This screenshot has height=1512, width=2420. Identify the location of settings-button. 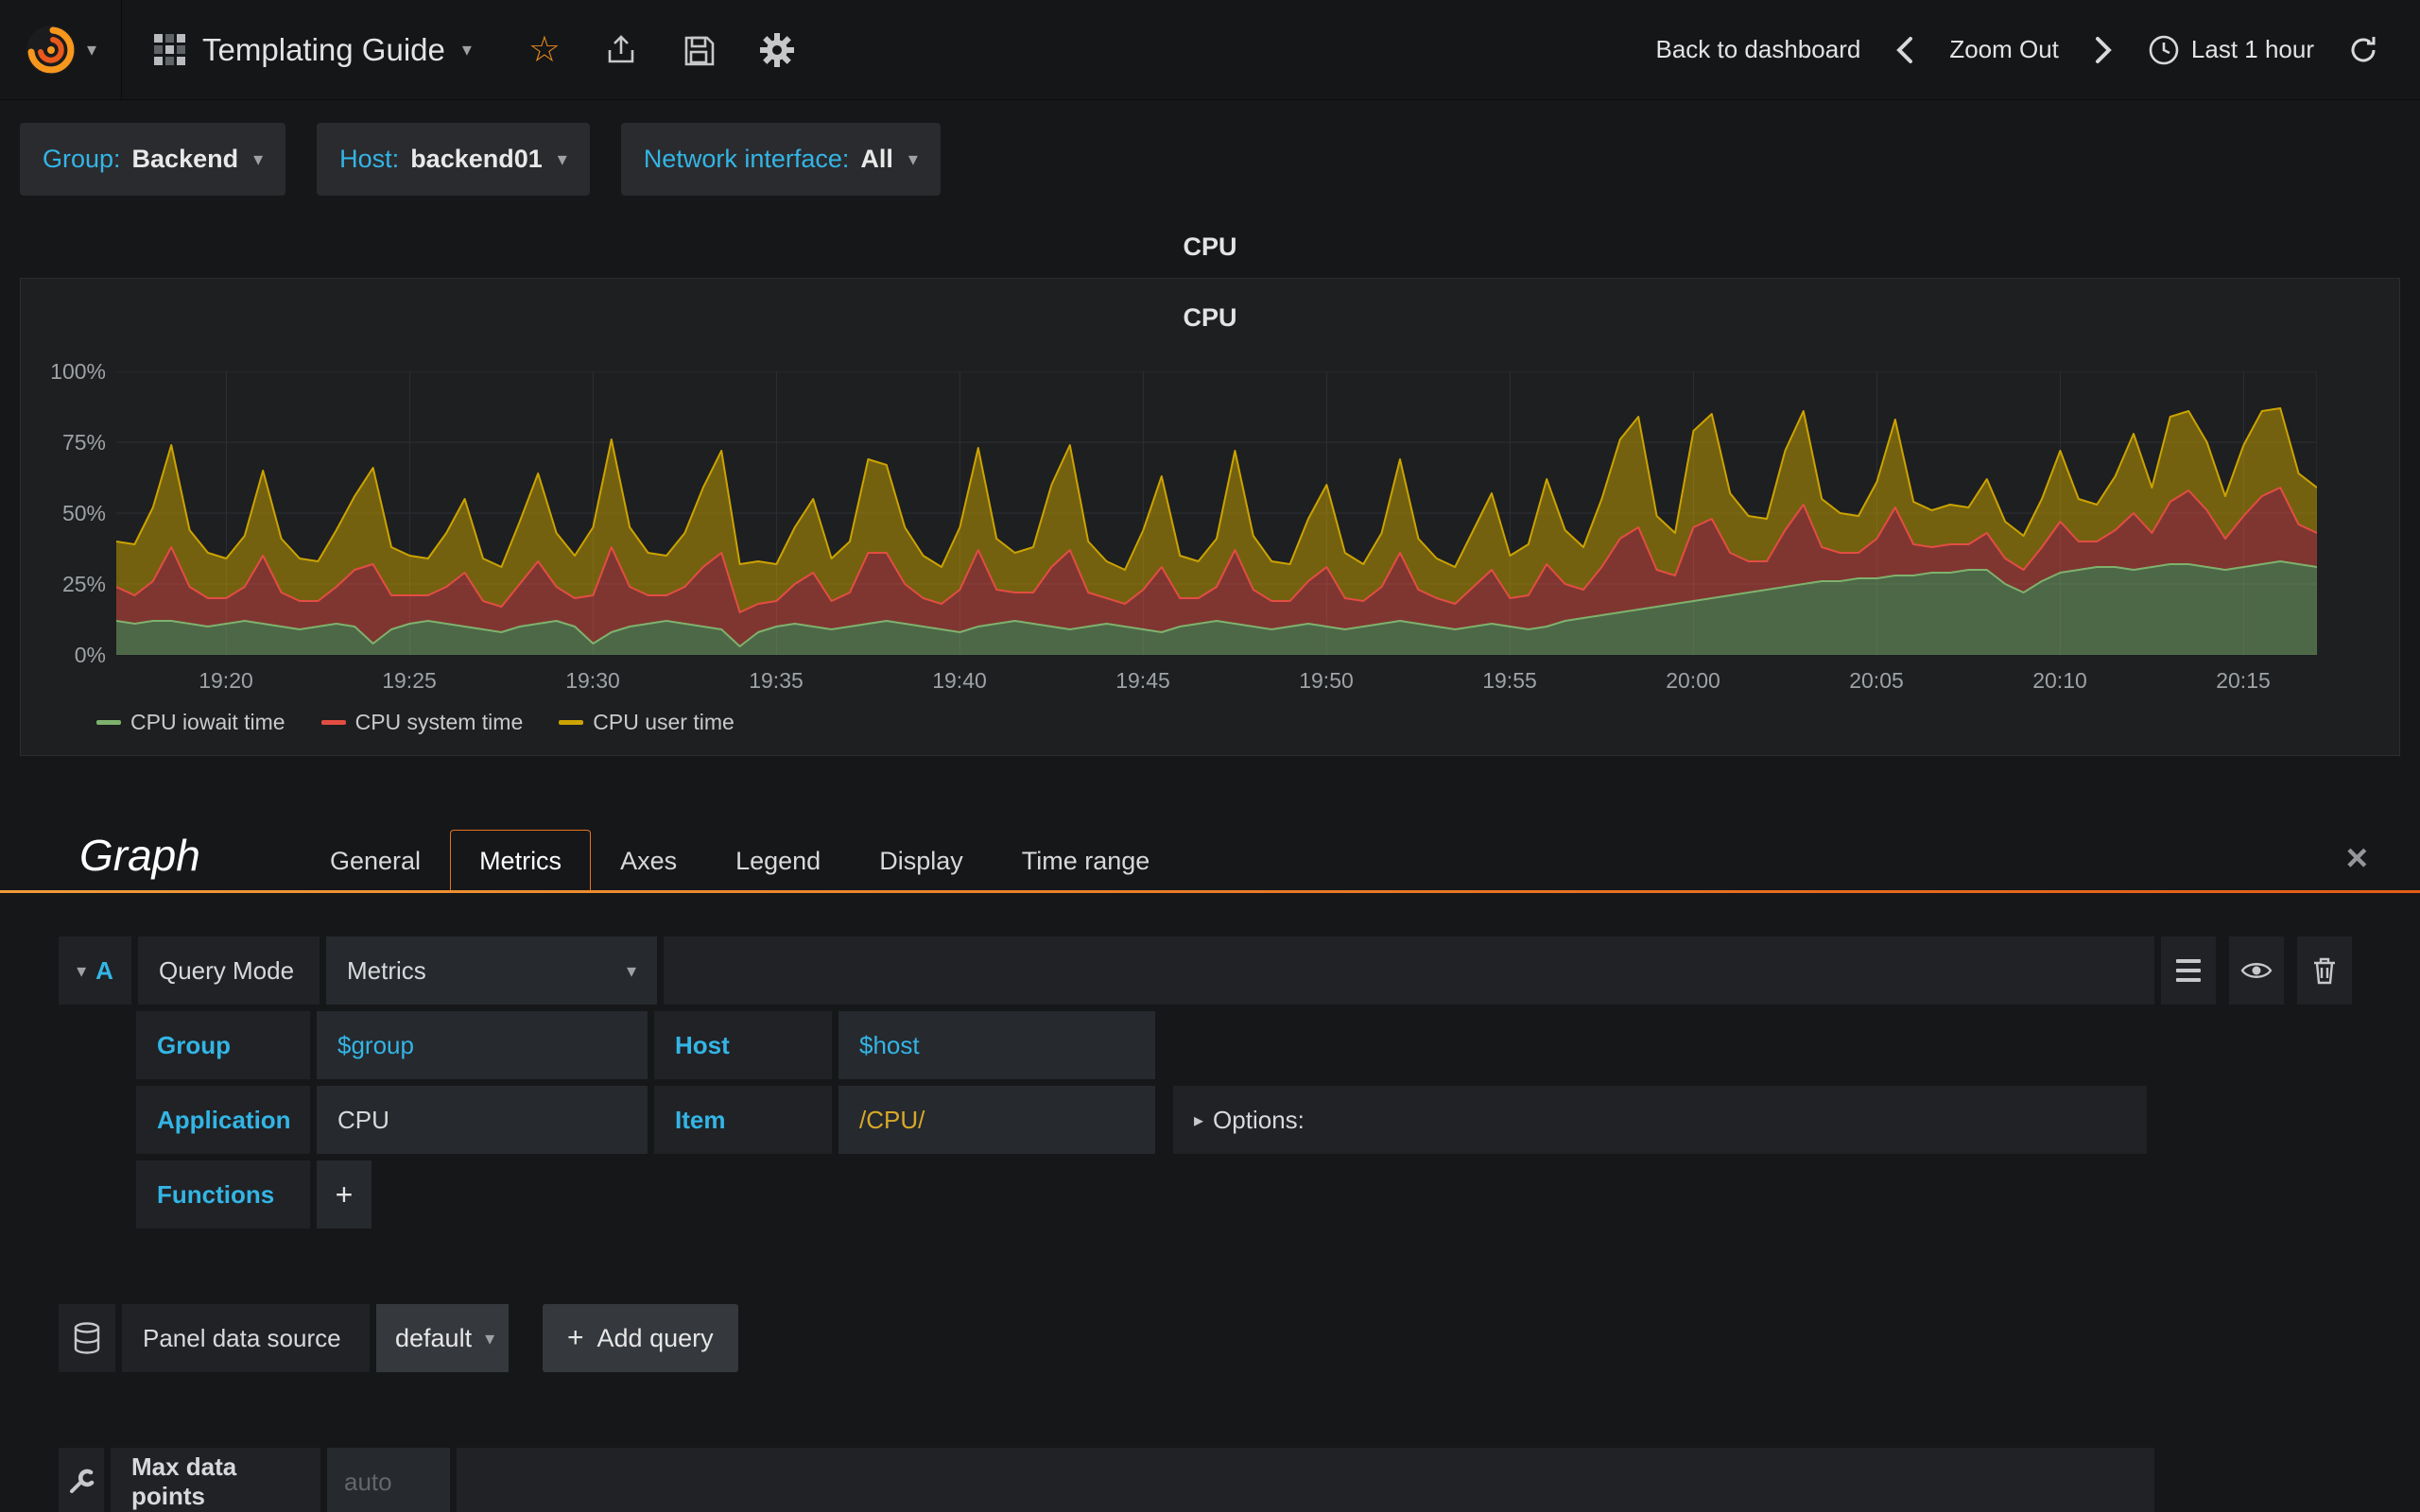
(777, 50).